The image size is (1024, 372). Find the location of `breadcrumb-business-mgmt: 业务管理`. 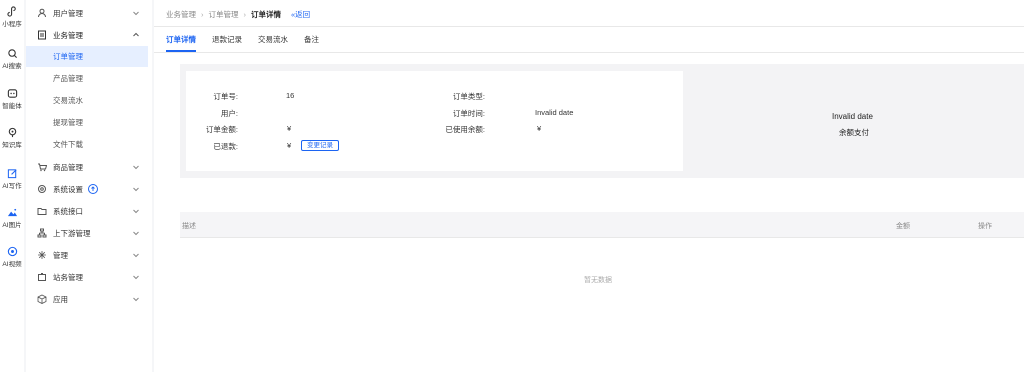

breadcrumb-business-mgmt: 业务管理 is located at coordinates (181, 14).